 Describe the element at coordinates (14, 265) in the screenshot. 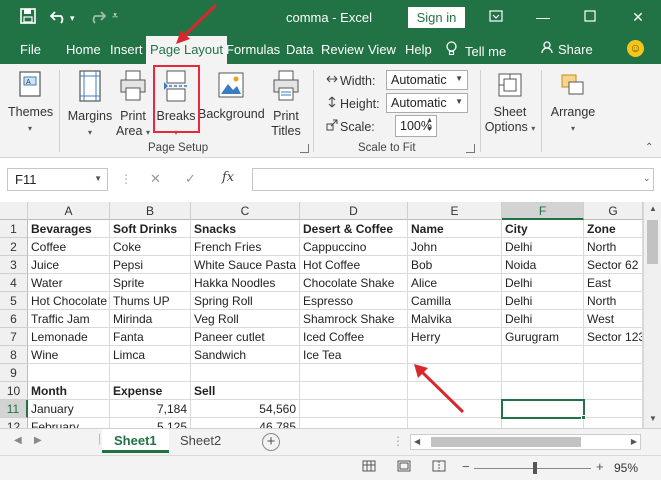

I see `row-header: 3` at that location.